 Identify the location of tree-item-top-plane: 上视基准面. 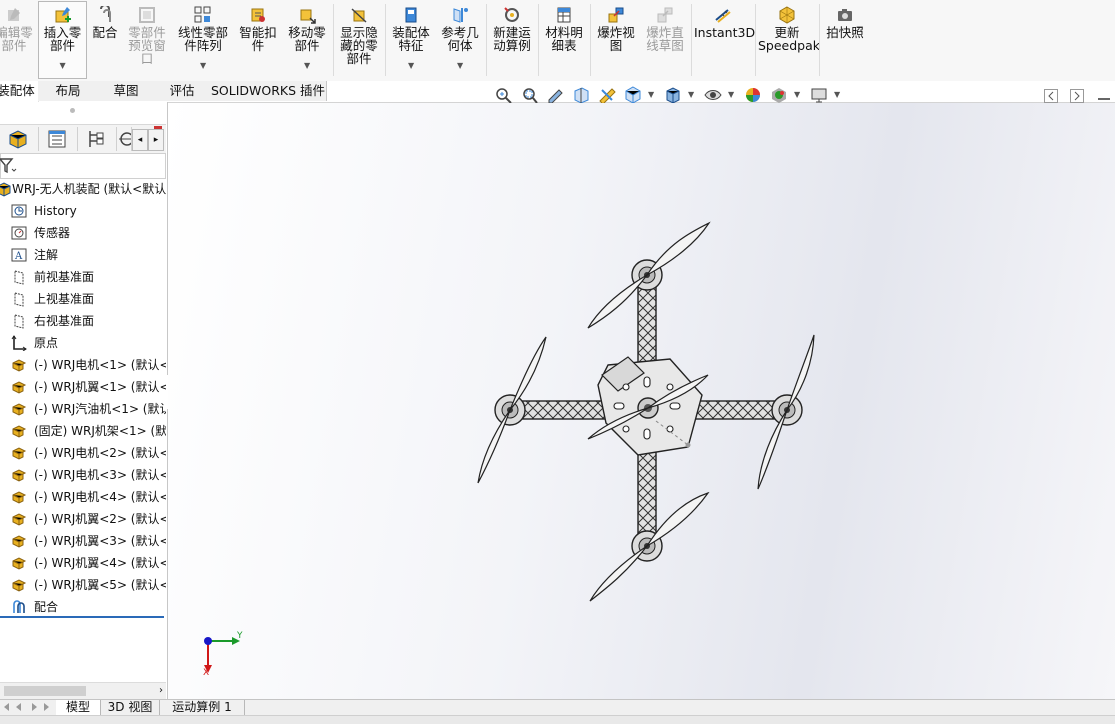
(83, 299).